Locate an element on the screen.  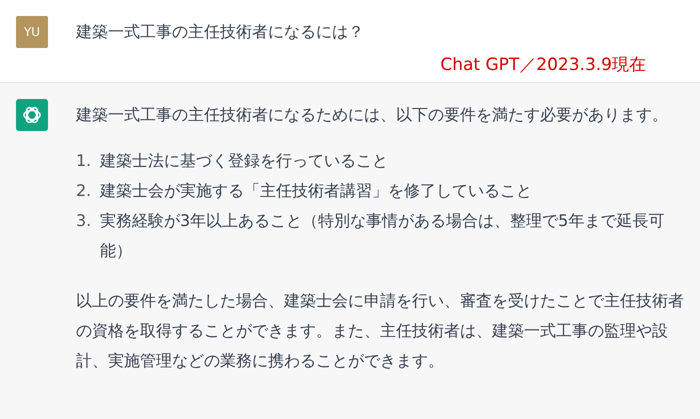
list-item-text: 実務経験が3年以上あること（特別な事情がある場合は、整理で5年まで延長可能） is located at coordinates (383, 236).